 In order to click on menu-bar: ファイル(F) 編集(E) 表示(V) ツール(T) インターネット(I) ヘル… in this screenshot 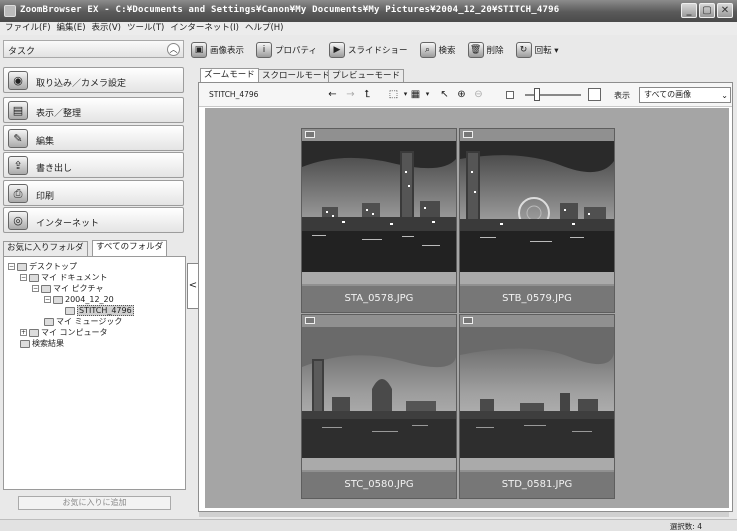, I will do `click(368, 28)`.